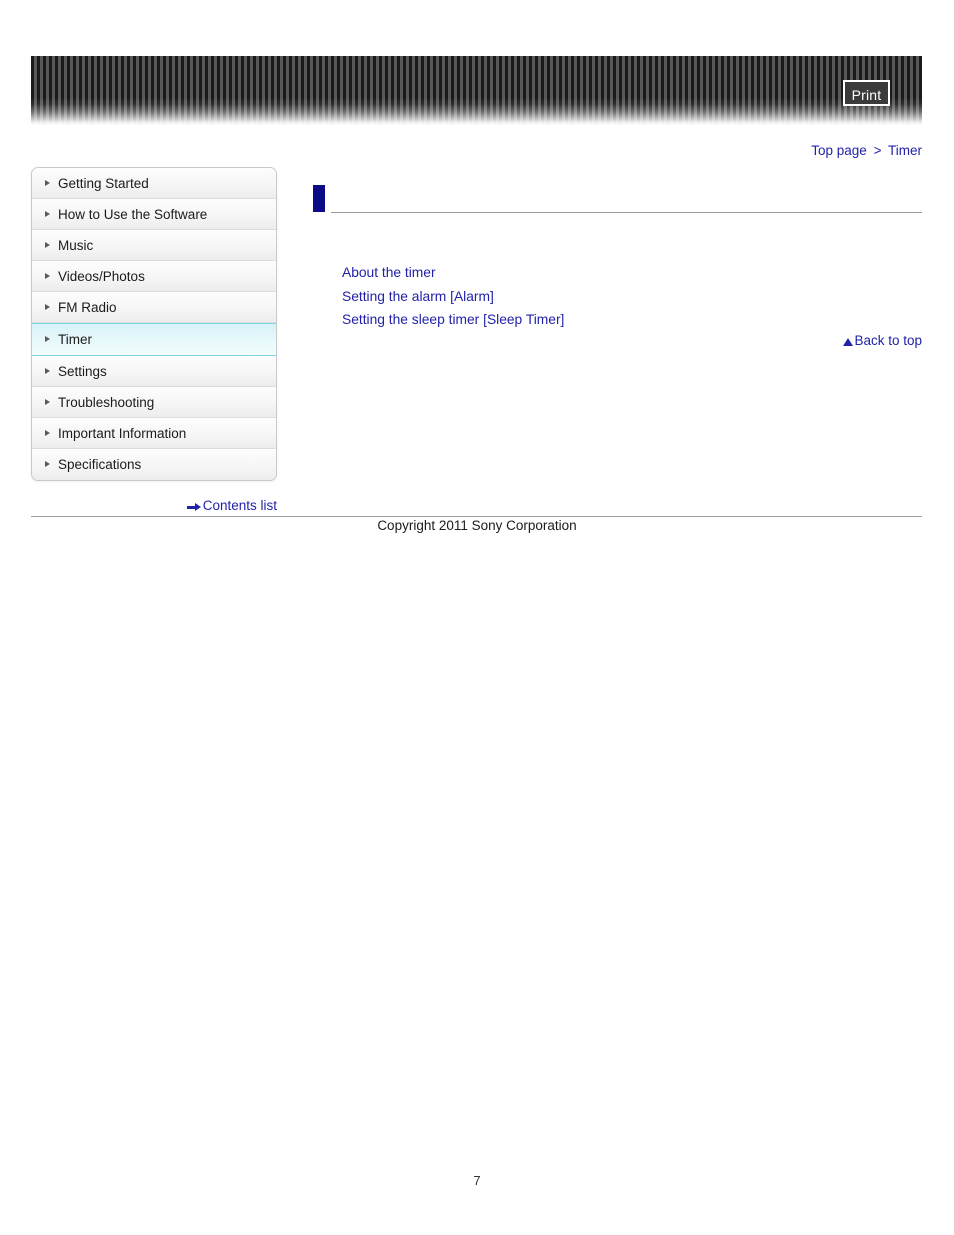  I want to click on sidebar-item-troubleshooting: Troubleshooting, so click(154, 402).